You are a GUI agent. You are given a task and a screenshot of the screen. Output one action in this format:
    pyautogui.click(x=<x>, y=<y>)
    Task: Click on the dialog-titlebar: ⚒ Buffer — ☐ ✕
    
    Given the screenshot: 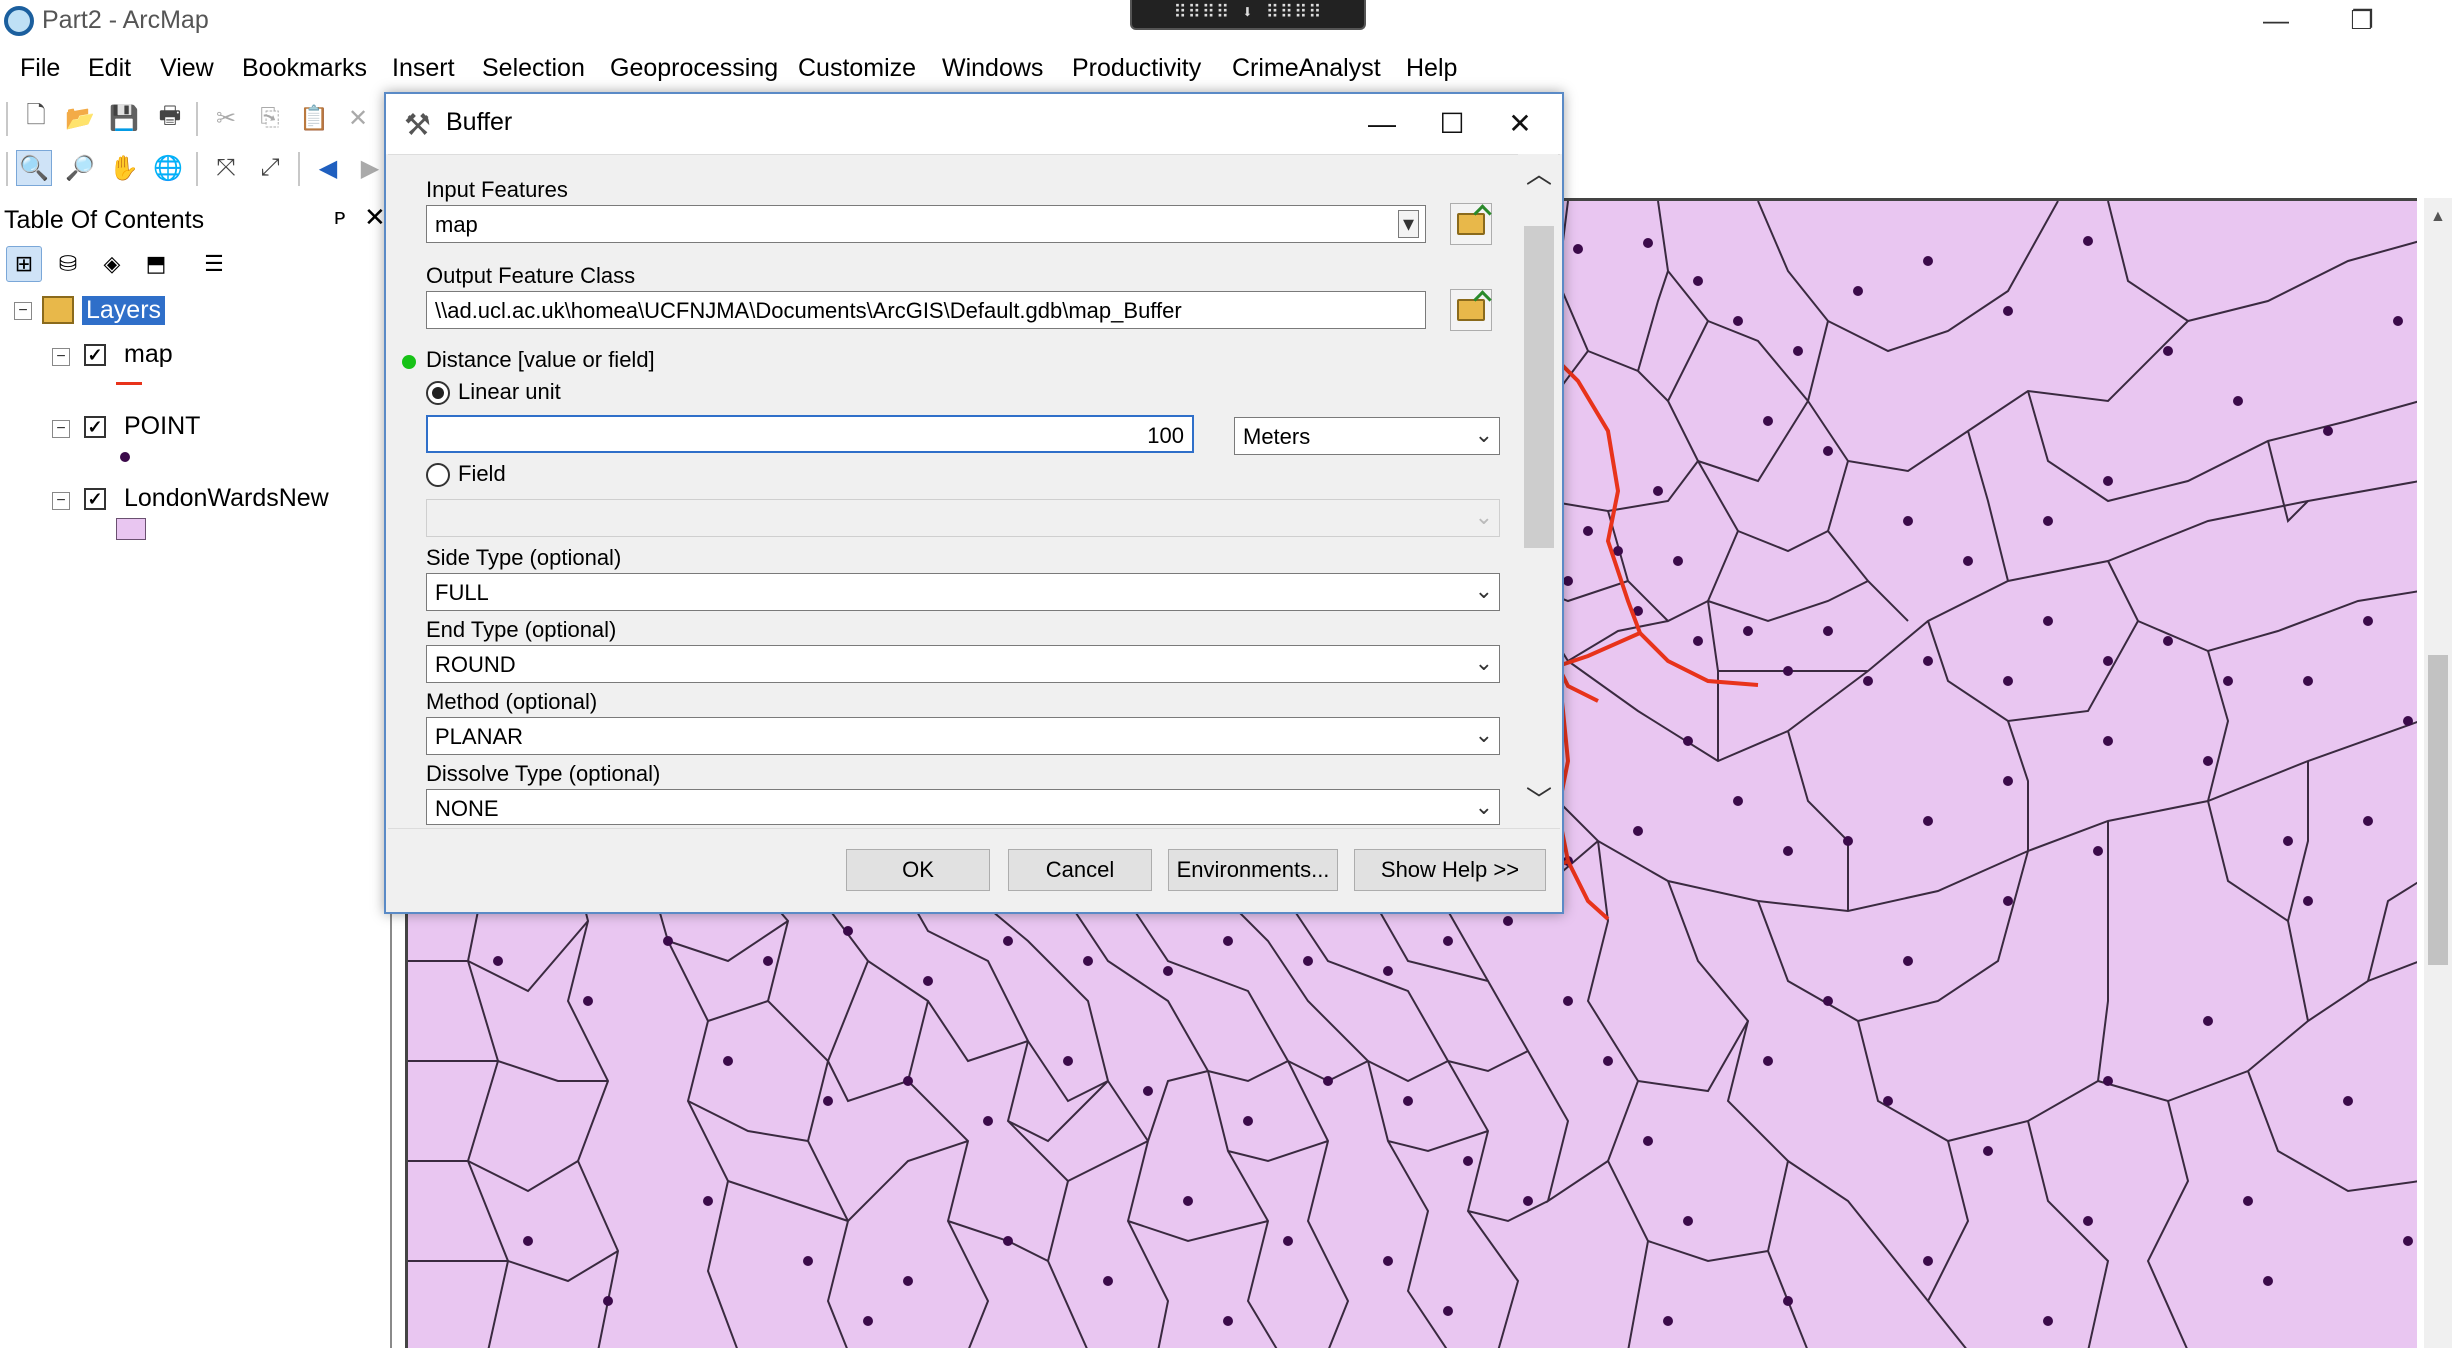 What is the action you would take?
    pyautogui.click(x=974, y=124)
    